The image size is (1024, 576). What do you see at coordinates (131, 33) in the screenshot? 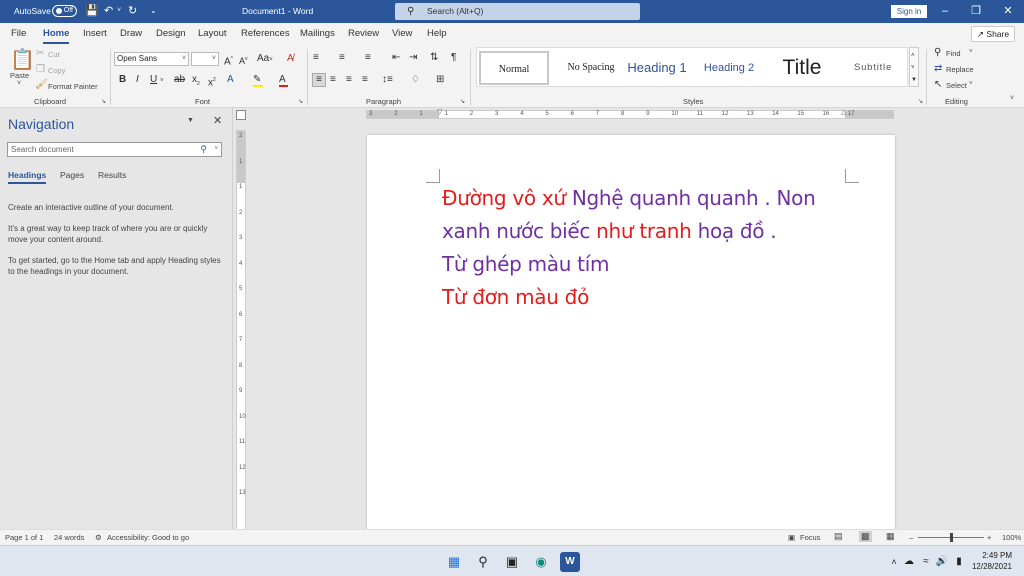
I see `tab-draw: Draw` at bounding box center [131, 33].